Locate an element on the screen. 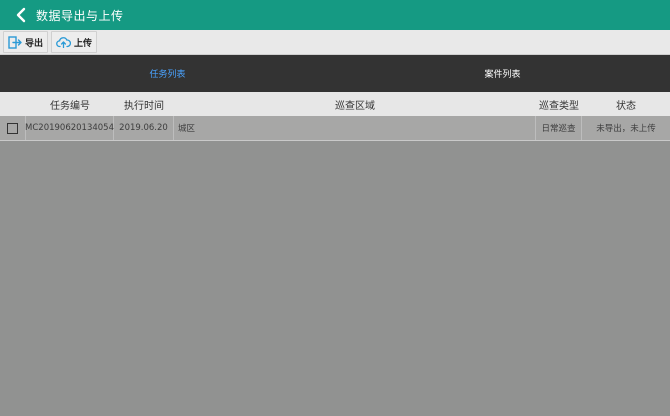 The height and width of the screenshot is (416, 670). row-checkbox is located at coordinates (12, 128).